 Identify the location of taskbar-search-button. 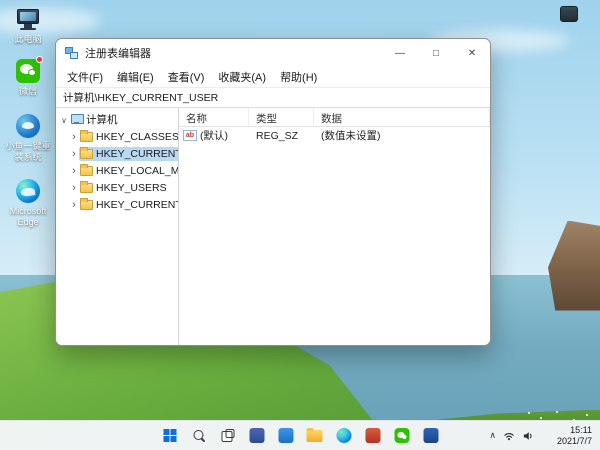
(199, 436).